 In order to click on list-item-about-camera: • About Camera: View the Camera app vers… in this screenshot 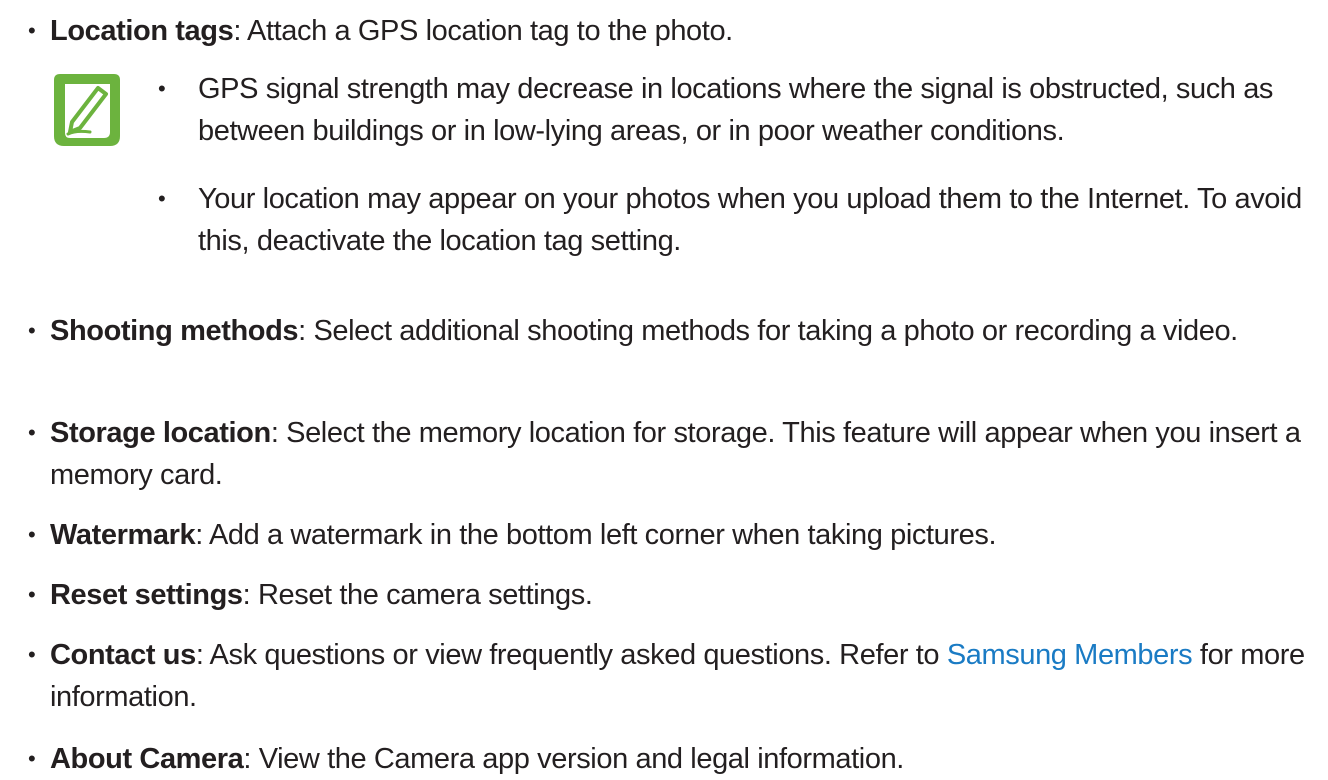, I will do `click(673, 759)`.